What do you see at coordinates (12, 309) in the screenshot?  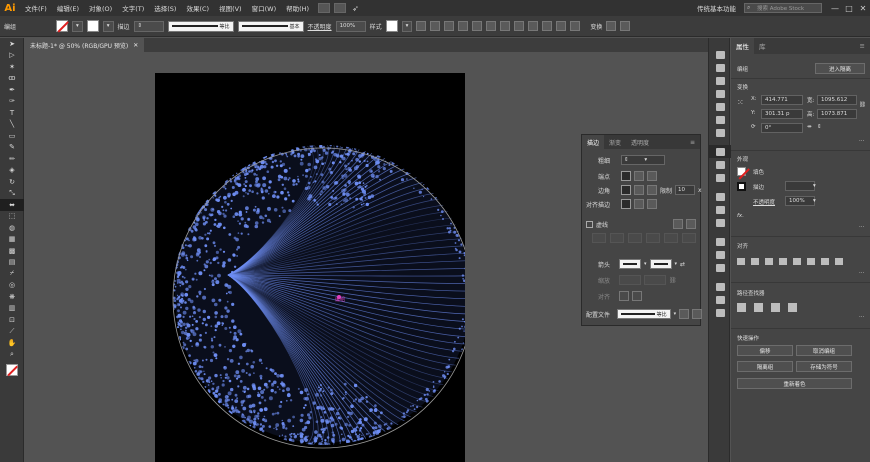 I see `column-graph-tool-icon: ▥` at bounding box center [12, 309].